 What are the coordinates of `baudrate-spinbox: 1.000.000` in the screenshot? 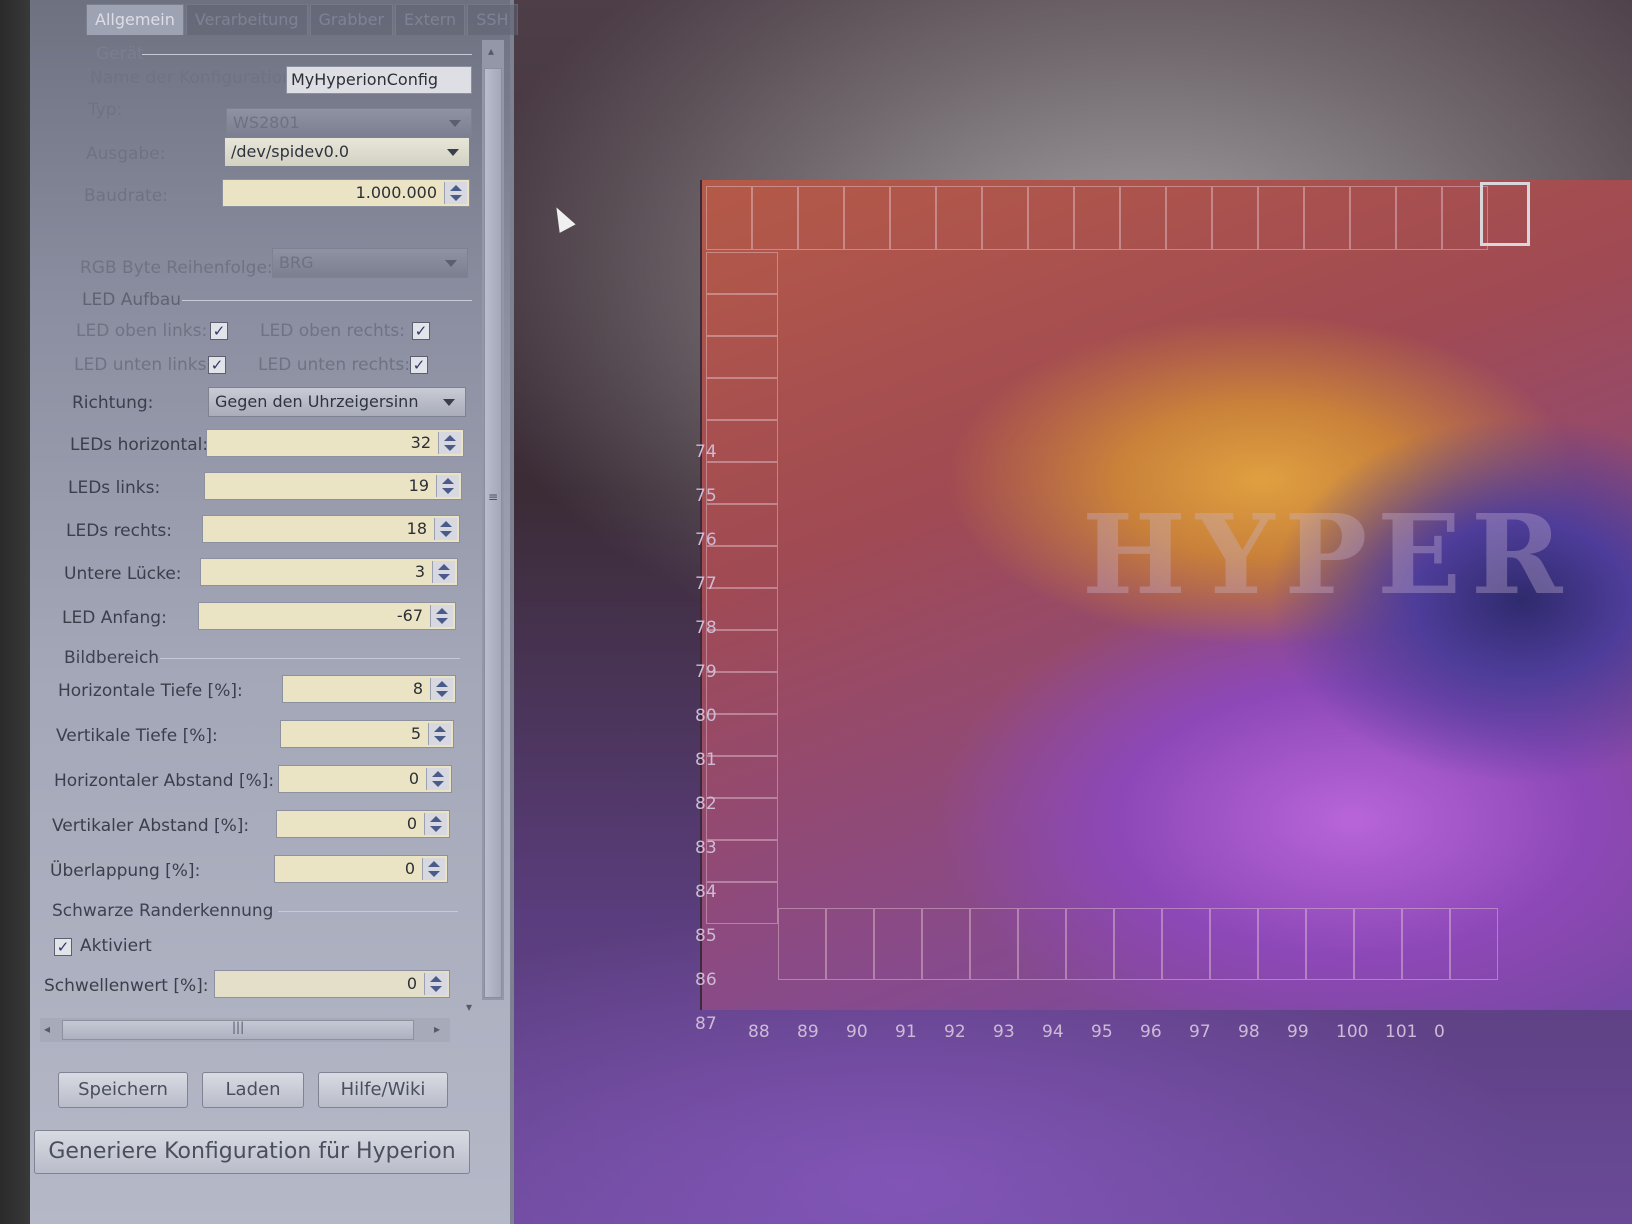 It's located at (346, 193).